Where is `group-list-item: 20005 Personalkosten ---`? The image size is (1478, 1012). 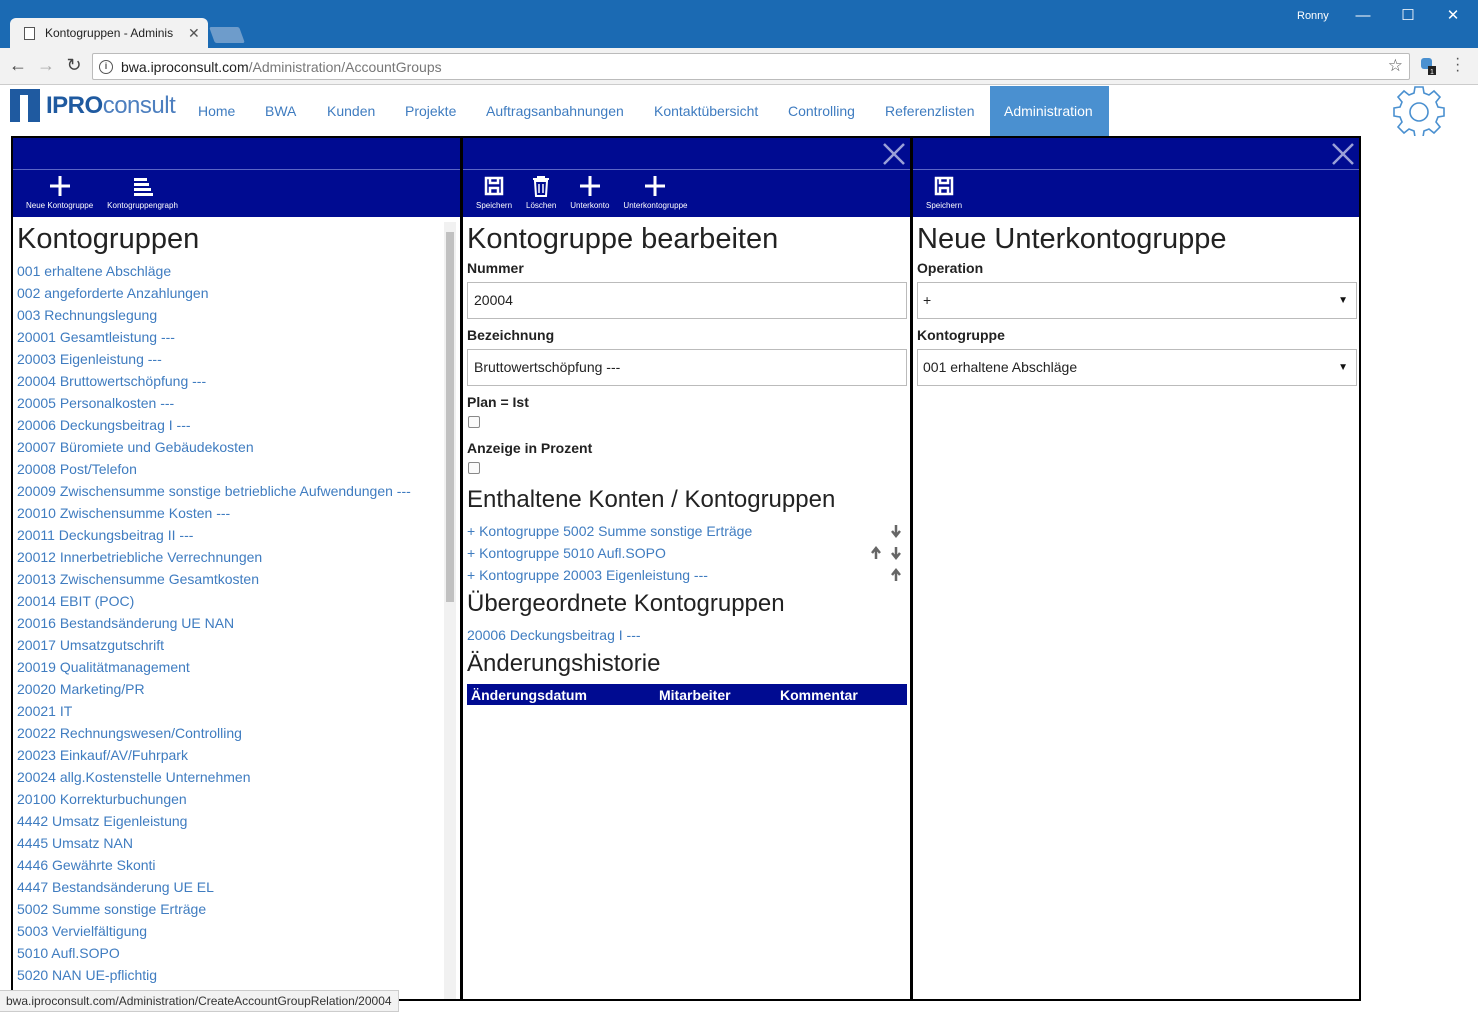
group-list-item: 20005 Personalkosten --- is located at coordinates (236, 403).